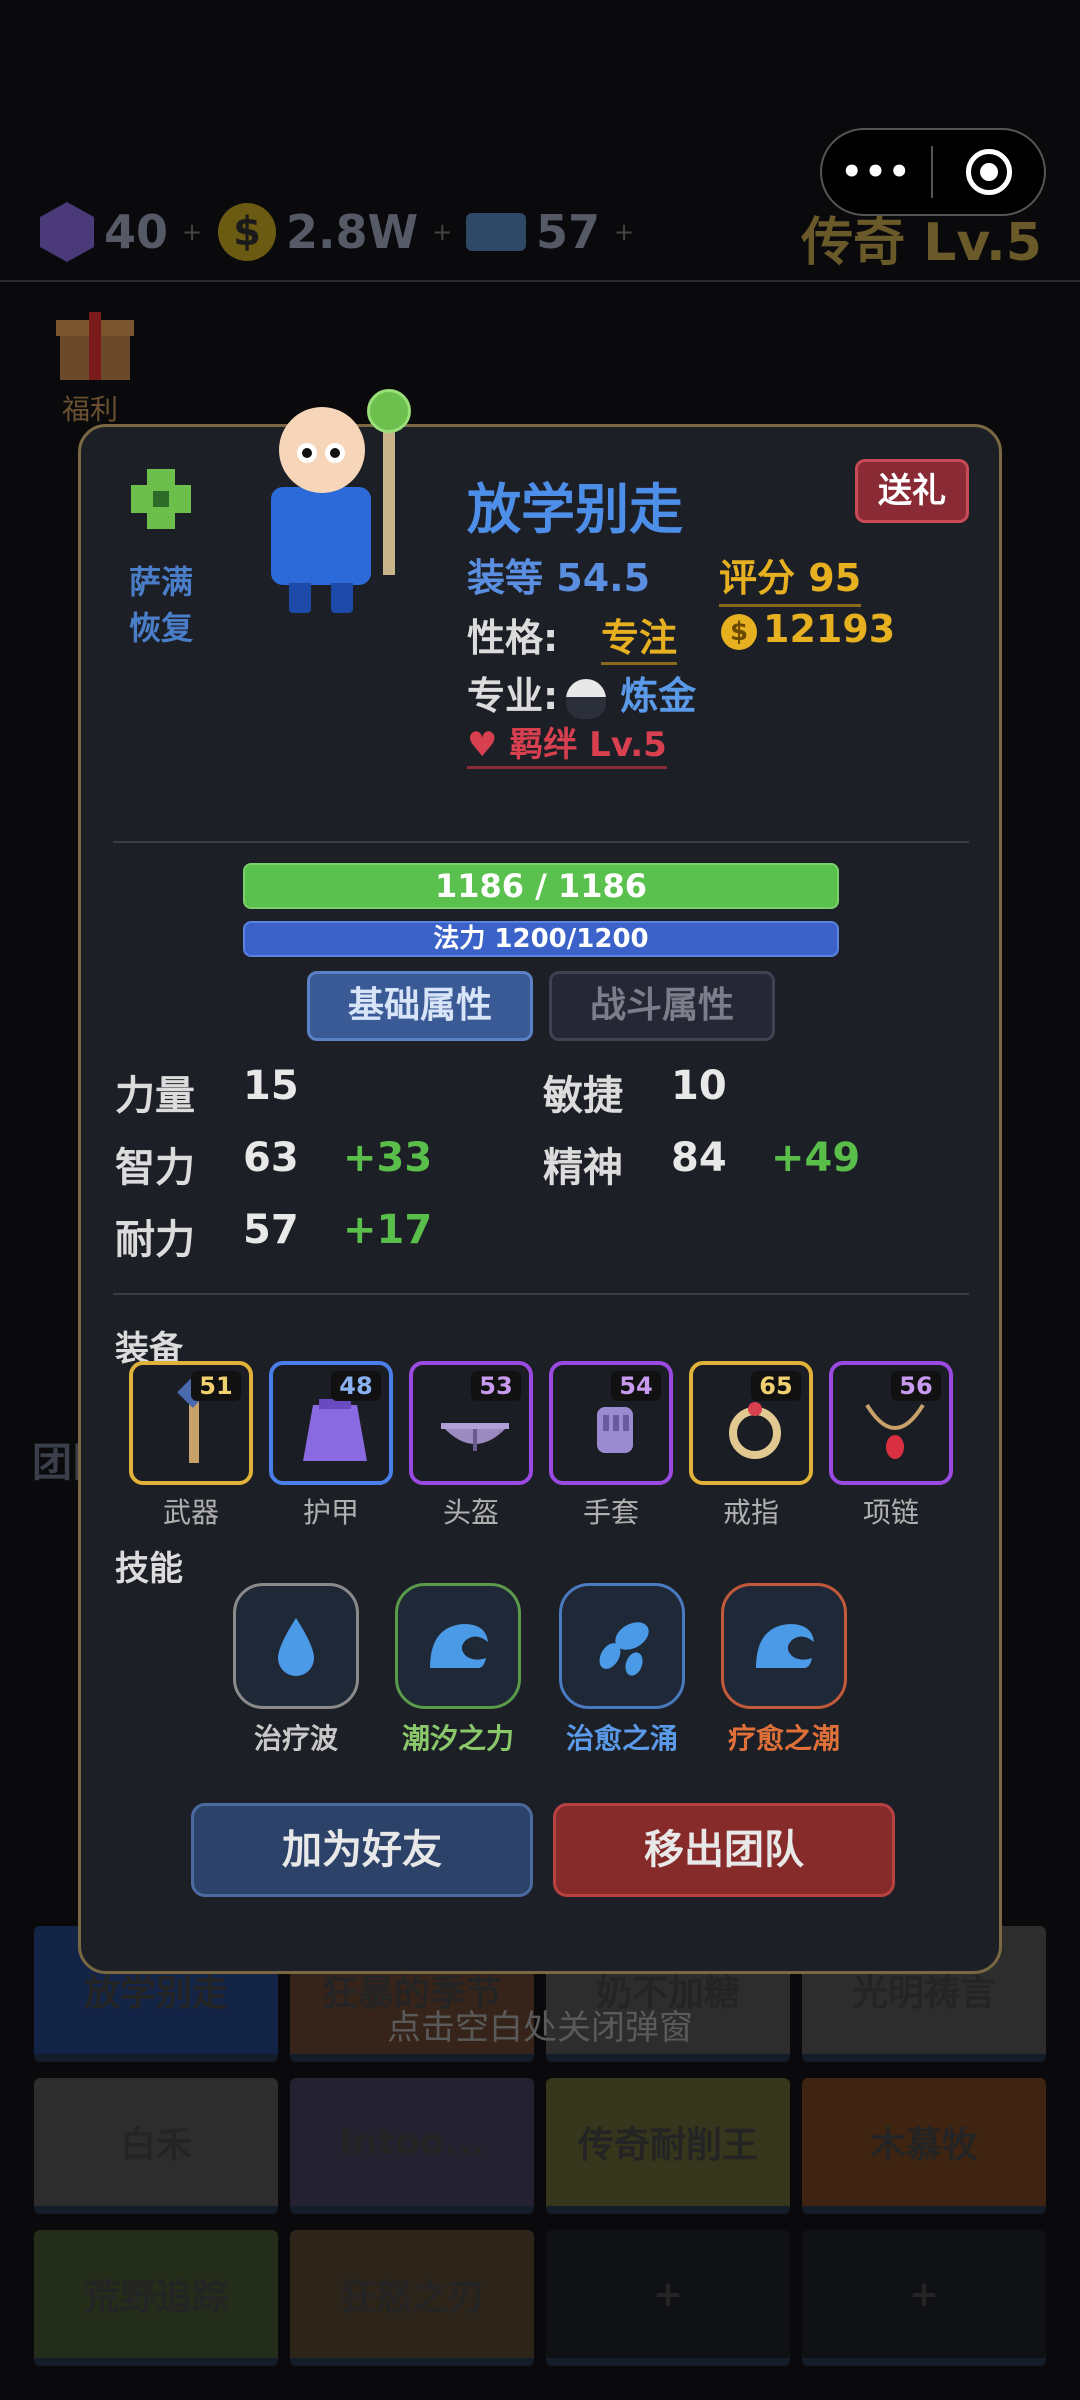  Describe the element at coordinates (90, 409) in the screenshot. I see `welfare-label: 福利` at that location.